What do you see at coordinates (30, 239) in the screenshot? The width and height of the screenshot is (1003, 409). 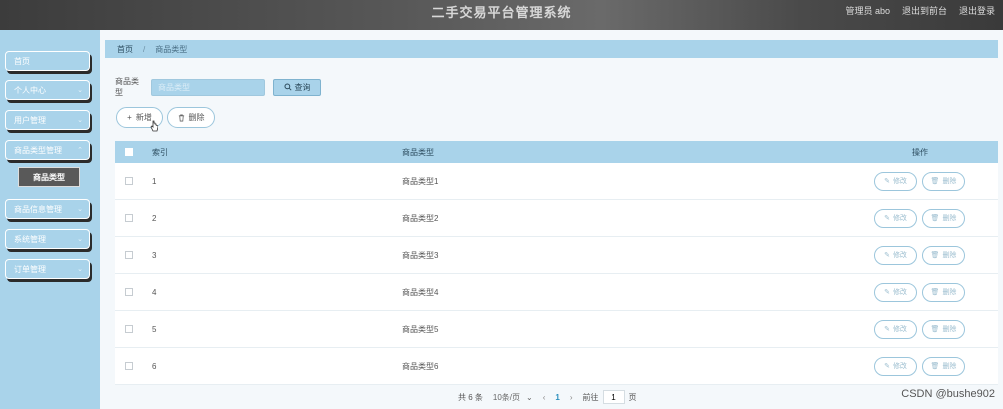 I see `sidebar-item-label: 系统管理` at bounding box center [30, 239].